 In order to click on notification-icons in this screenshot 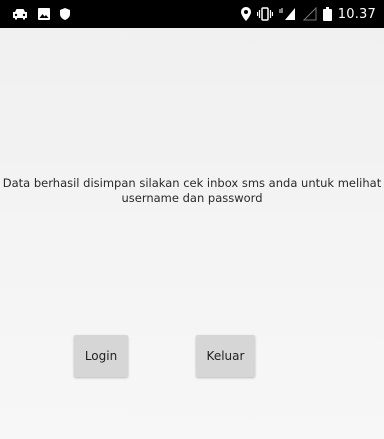, I will do `click(41, 14)`.